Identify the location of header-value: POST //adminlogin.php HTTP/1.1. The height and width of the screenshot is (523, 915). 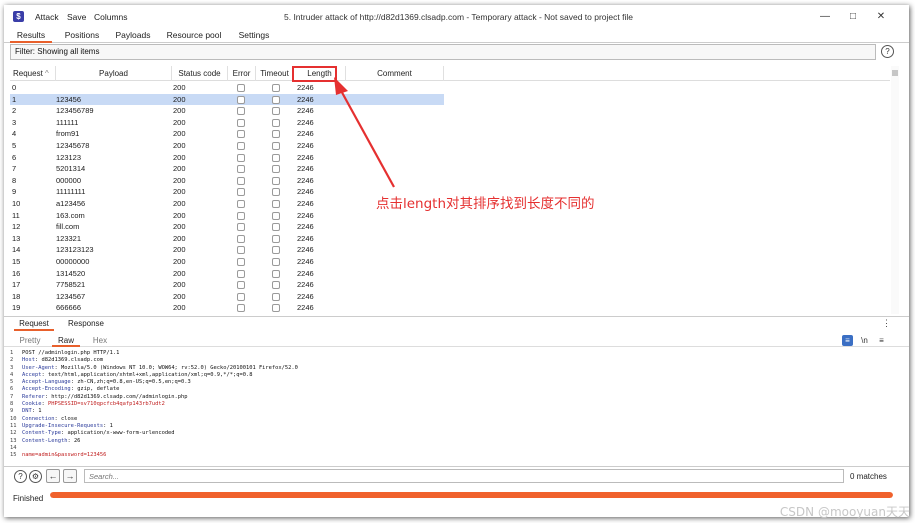
(71, 353).